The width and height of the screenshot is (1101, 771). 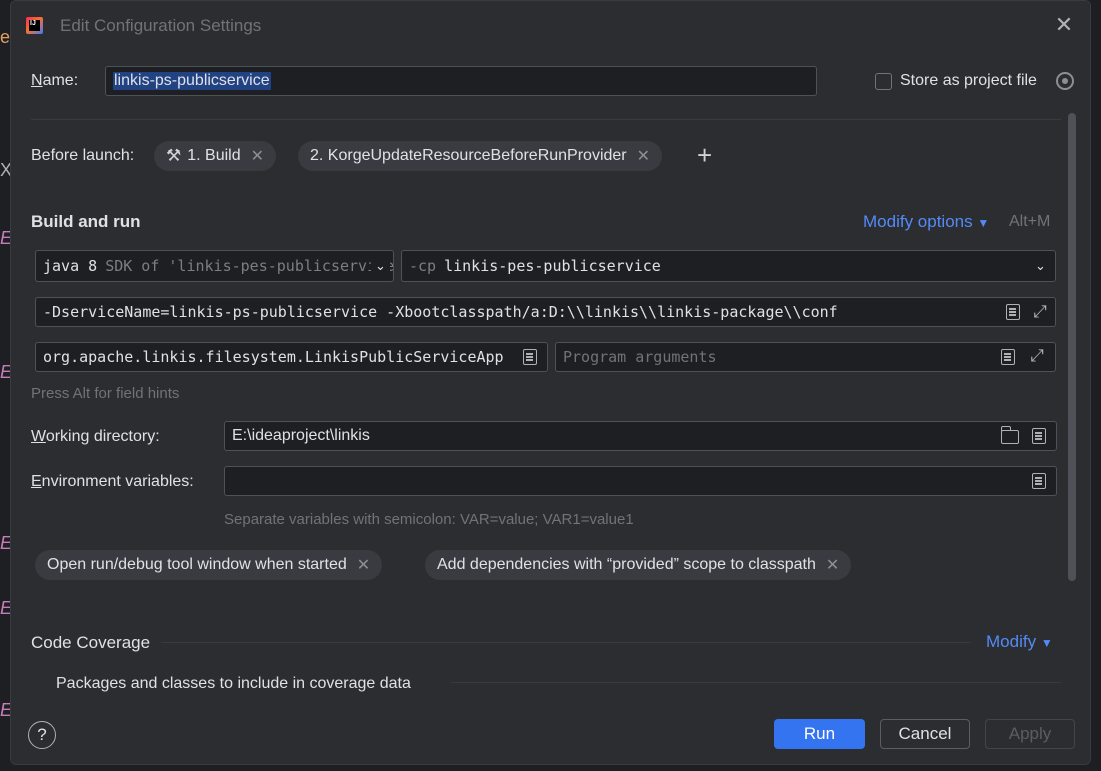 I want to click on intellij-logo-icon: IJ, so click(x=34, y=25).